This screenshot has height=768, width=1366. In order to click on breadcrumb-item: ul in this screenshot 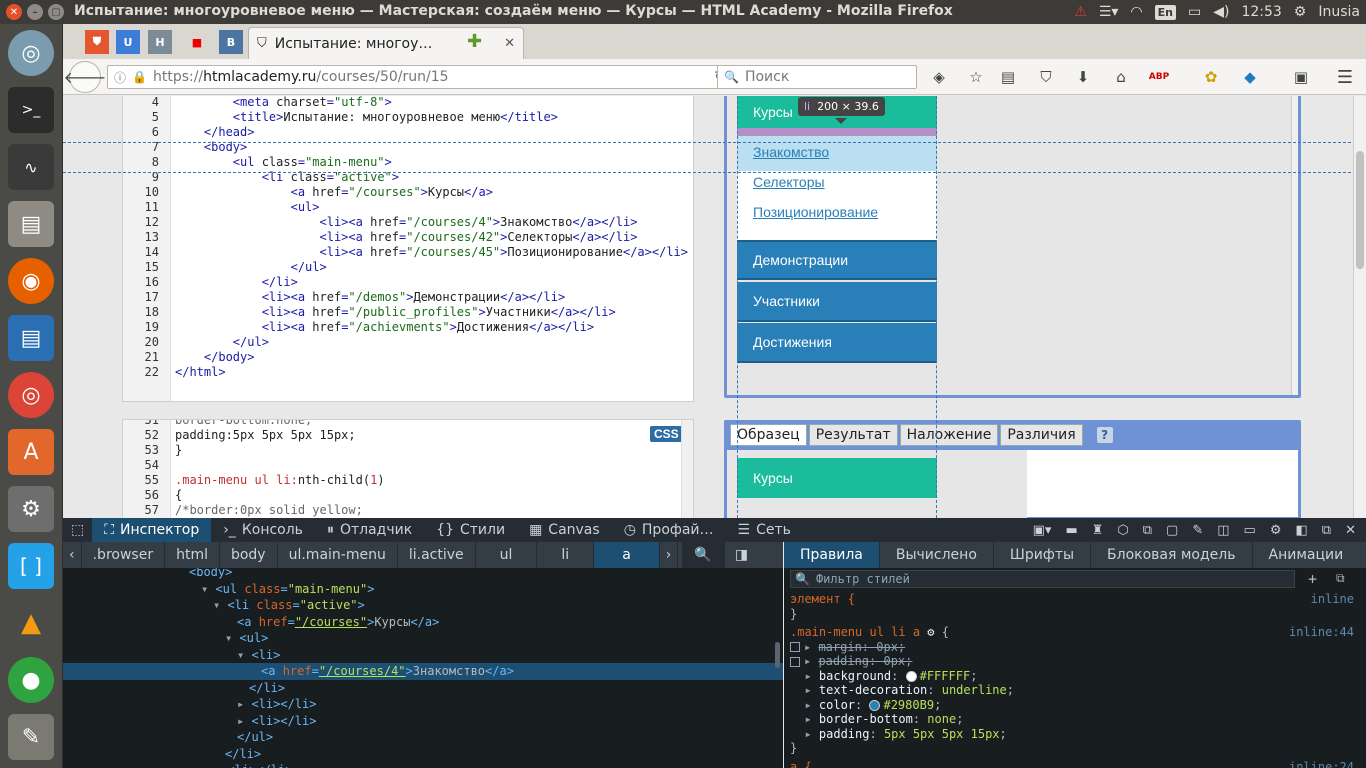, I will do `click(507, 555)`.